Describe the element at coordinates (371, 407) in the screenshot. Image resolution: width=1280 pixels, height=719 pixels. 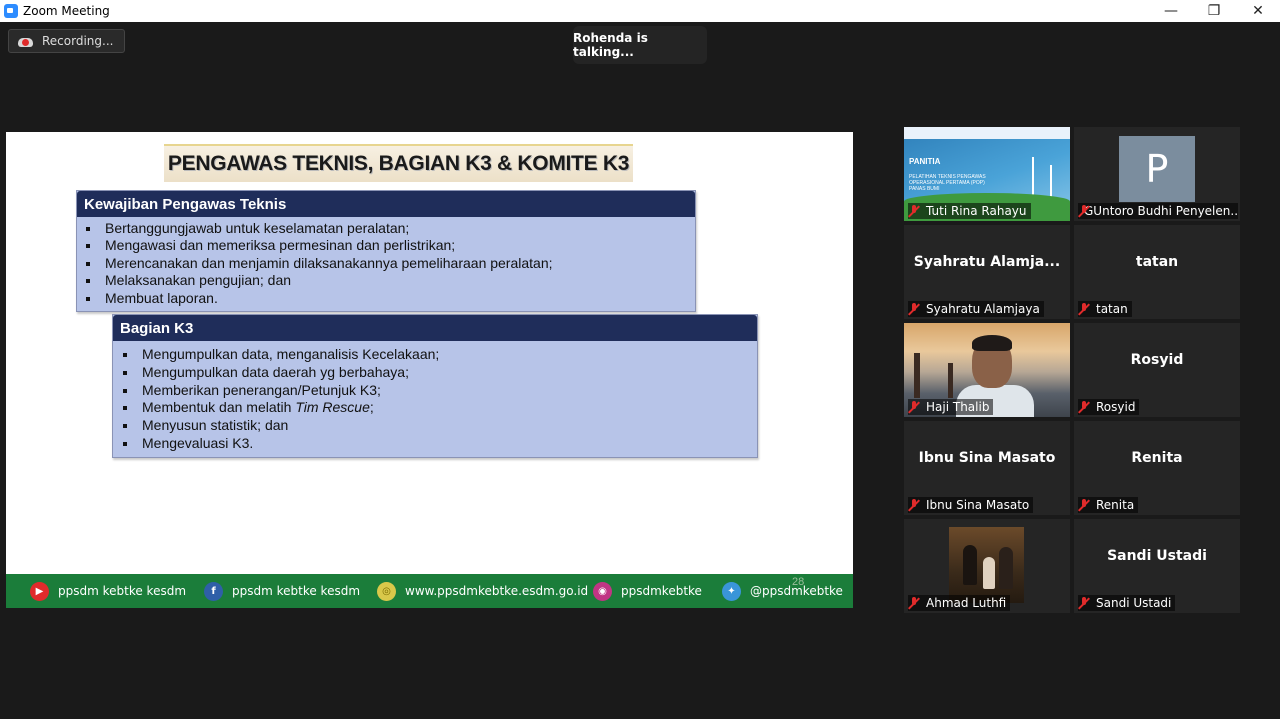
I see `list-item-suffix: ;` at that location.